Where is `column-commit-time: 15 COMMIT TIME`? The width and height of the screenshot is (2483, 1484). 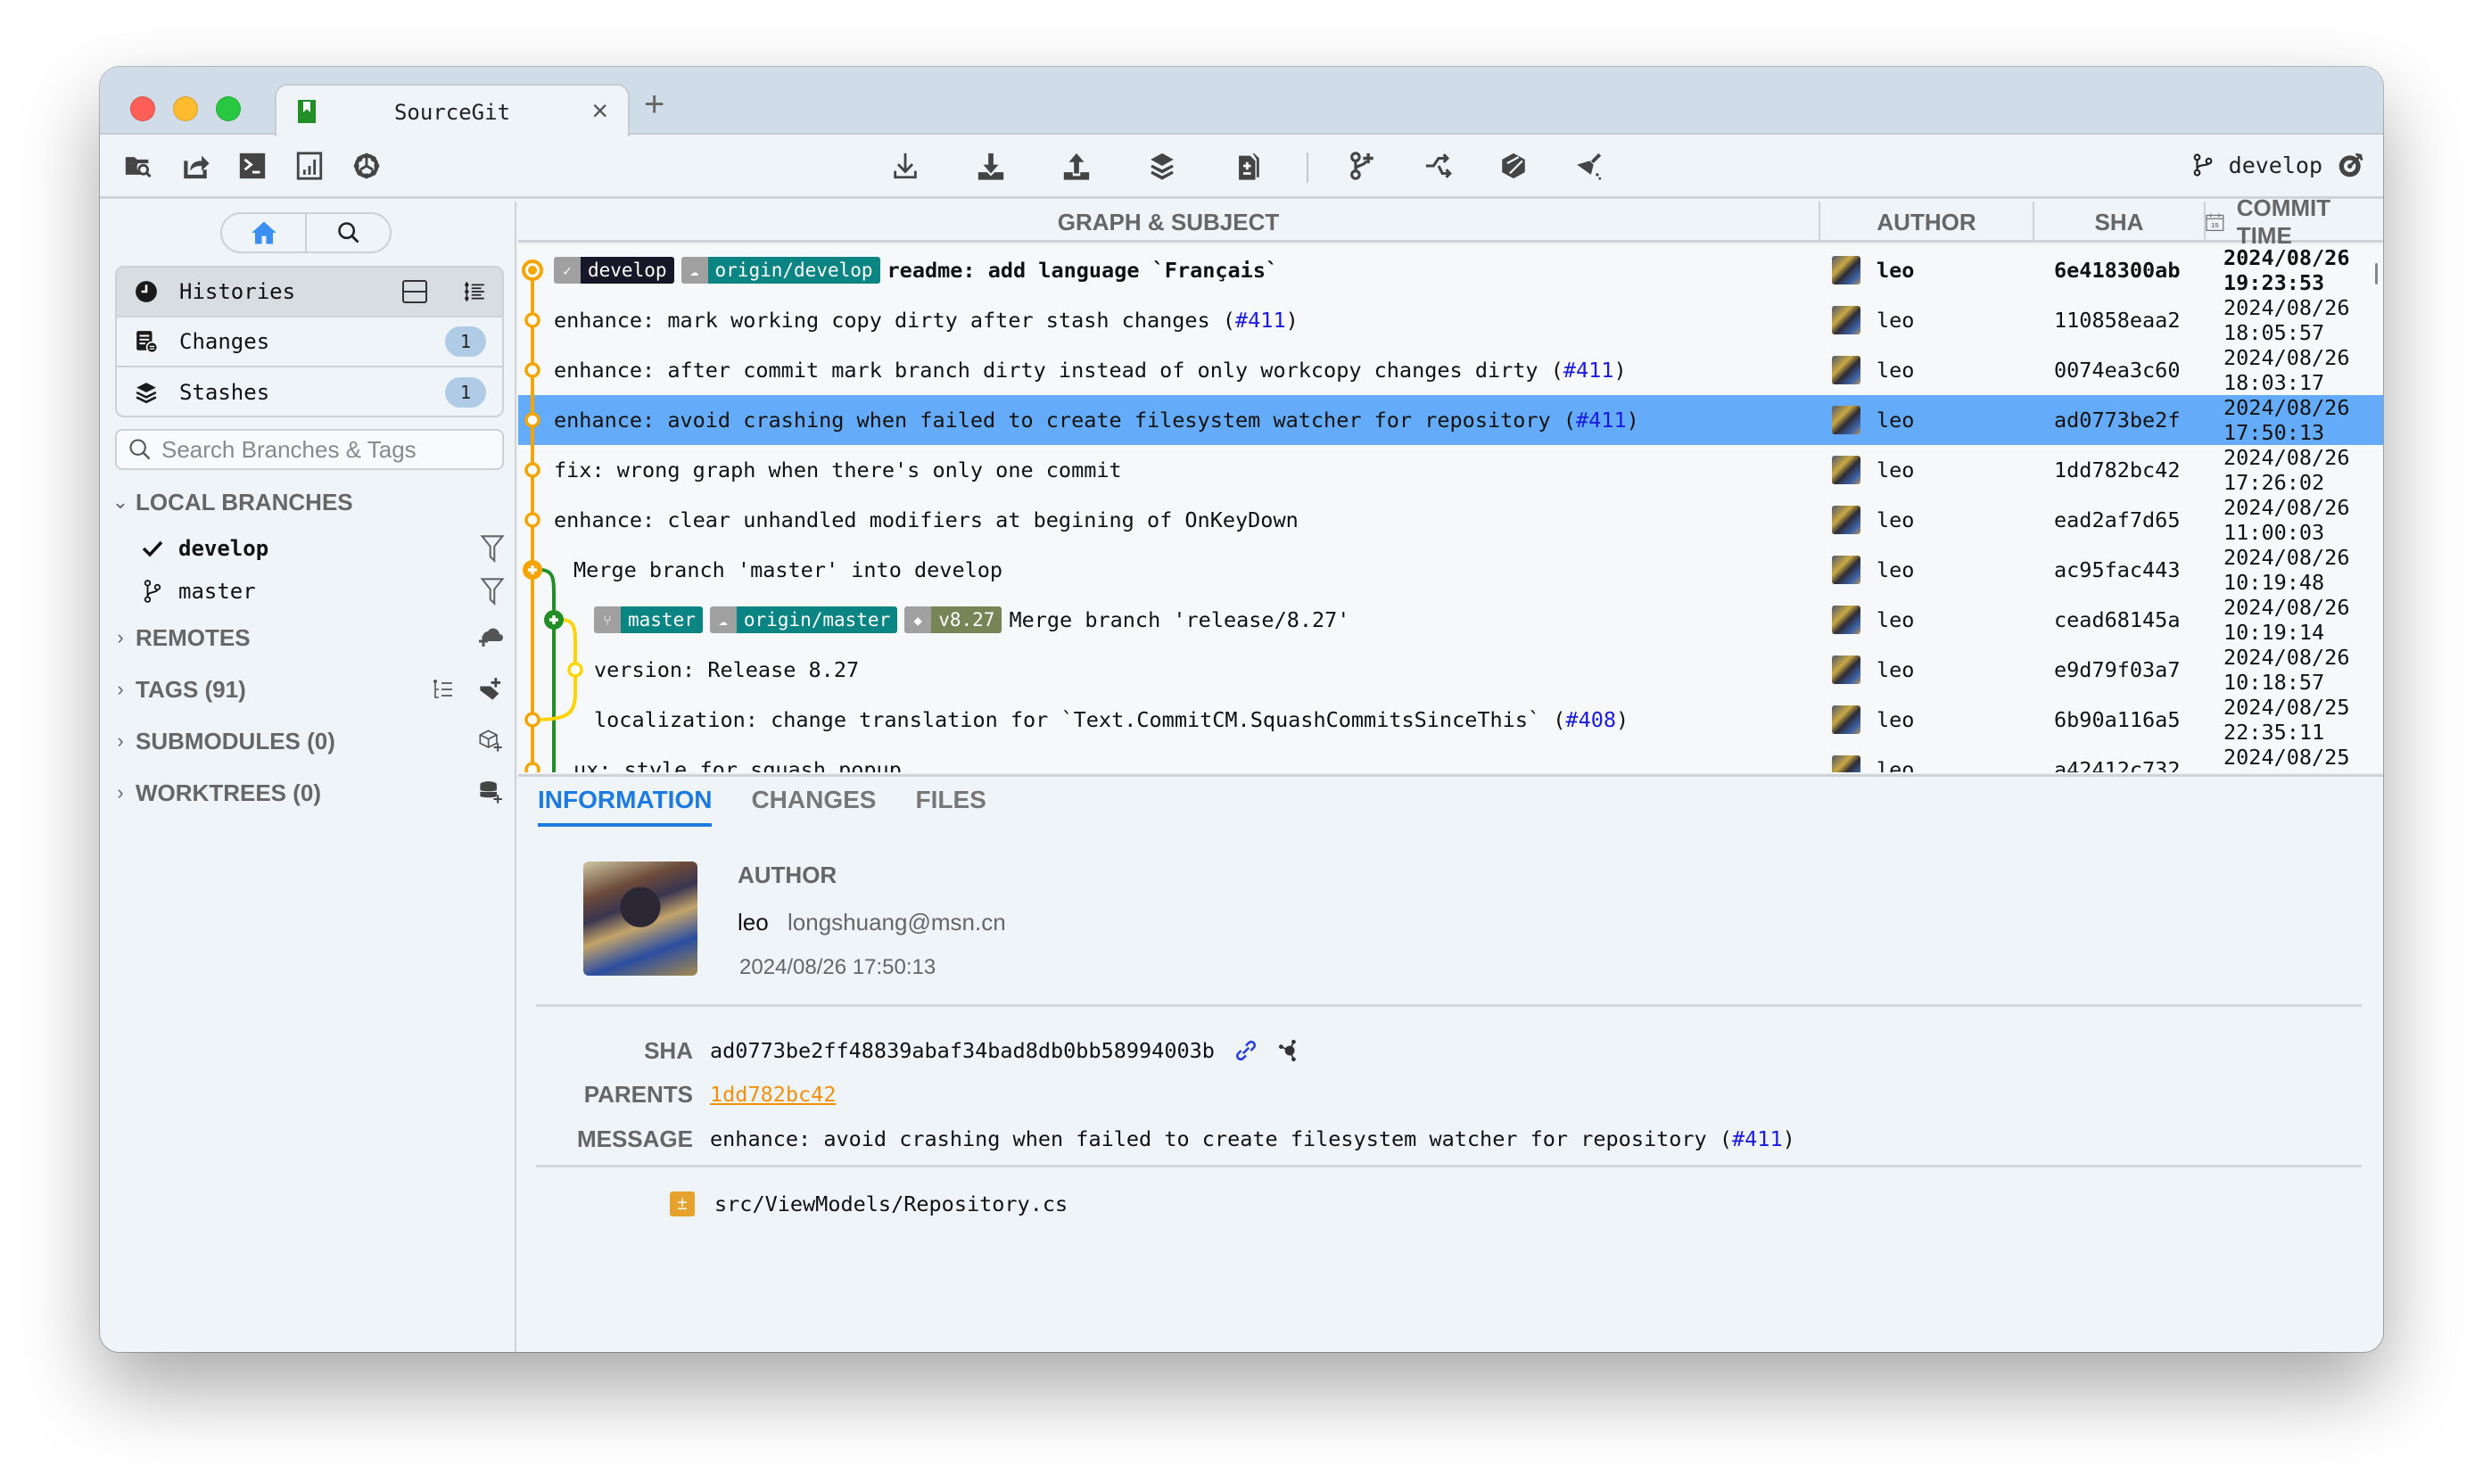
column-commit-time: 15 COMMIT TIME is located at coordinates (2294, 222).